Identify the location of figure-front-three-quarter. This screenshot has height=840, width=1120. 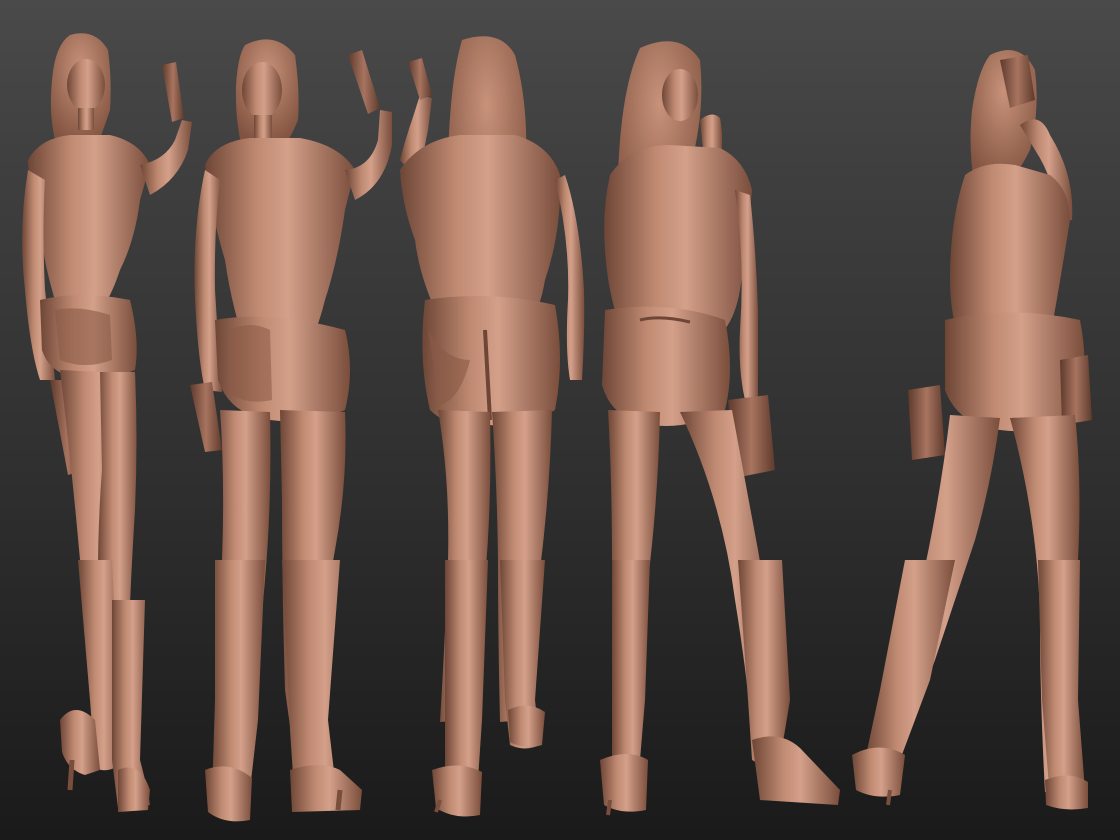
(107, 422).